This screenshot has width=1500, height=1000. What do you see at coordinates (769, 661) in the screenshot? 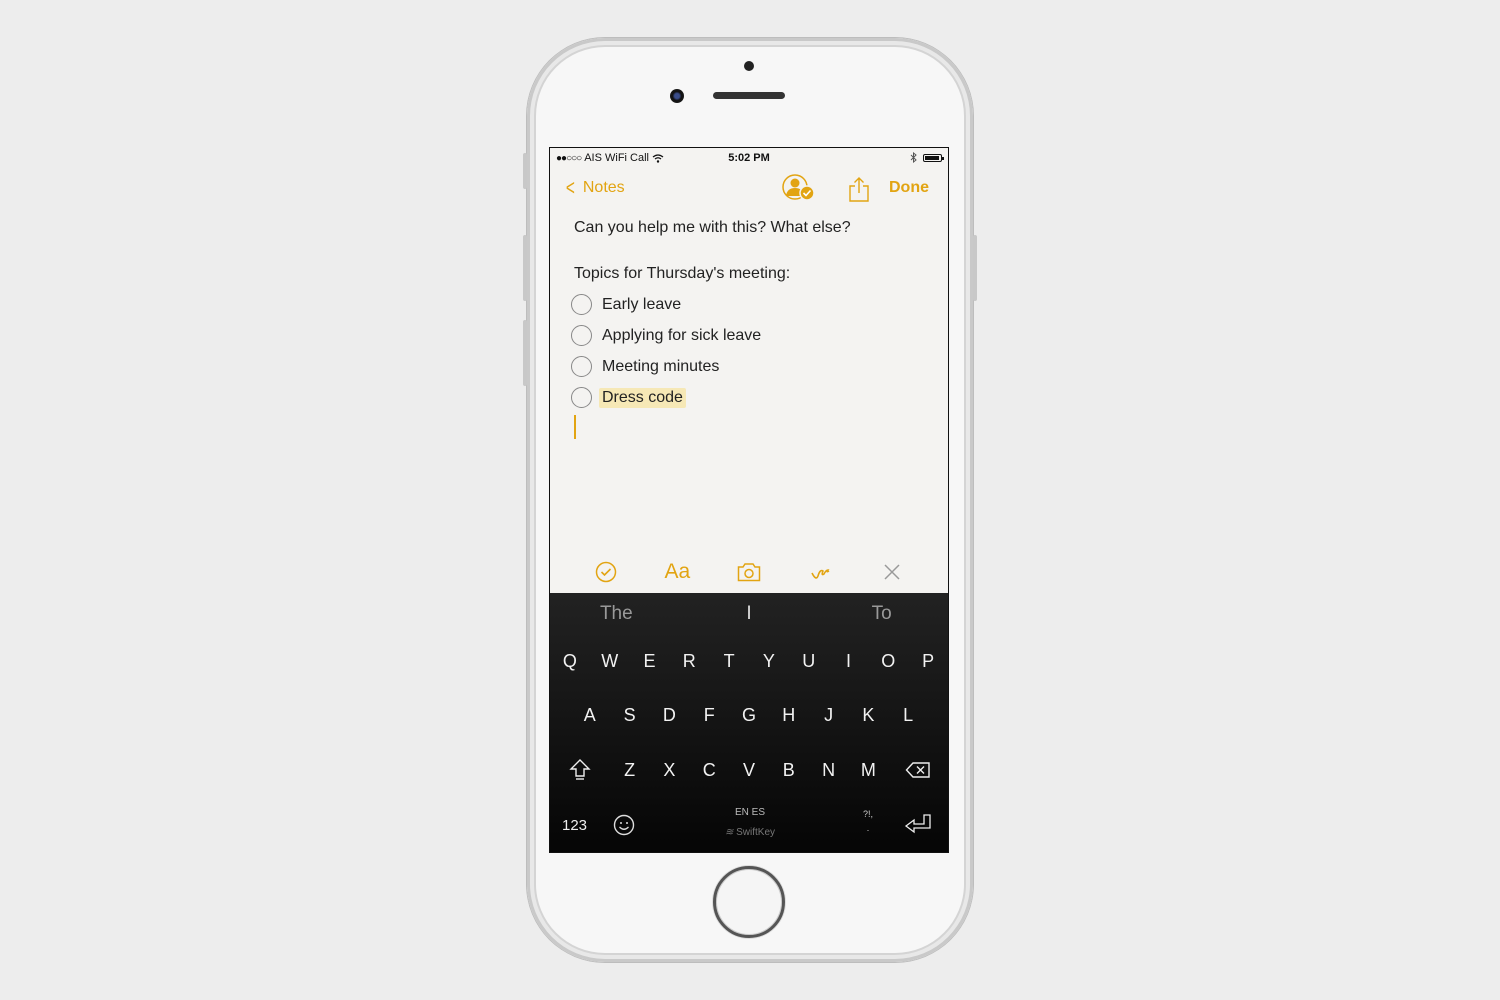
I see `key-y: Y` at bounding box center [769, 661].